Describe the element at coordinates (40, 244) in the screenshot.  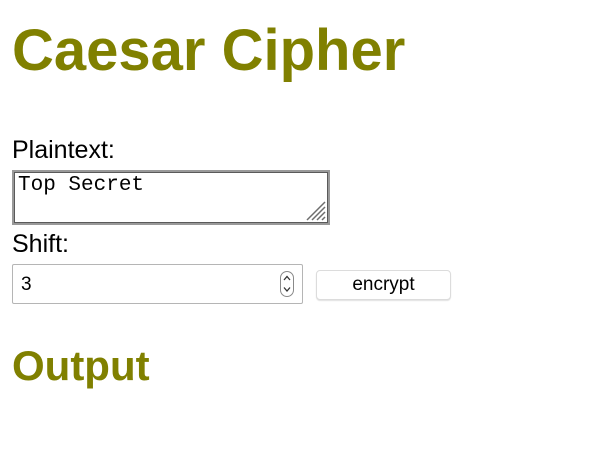
I see `shift-label: Shift:` at that location.